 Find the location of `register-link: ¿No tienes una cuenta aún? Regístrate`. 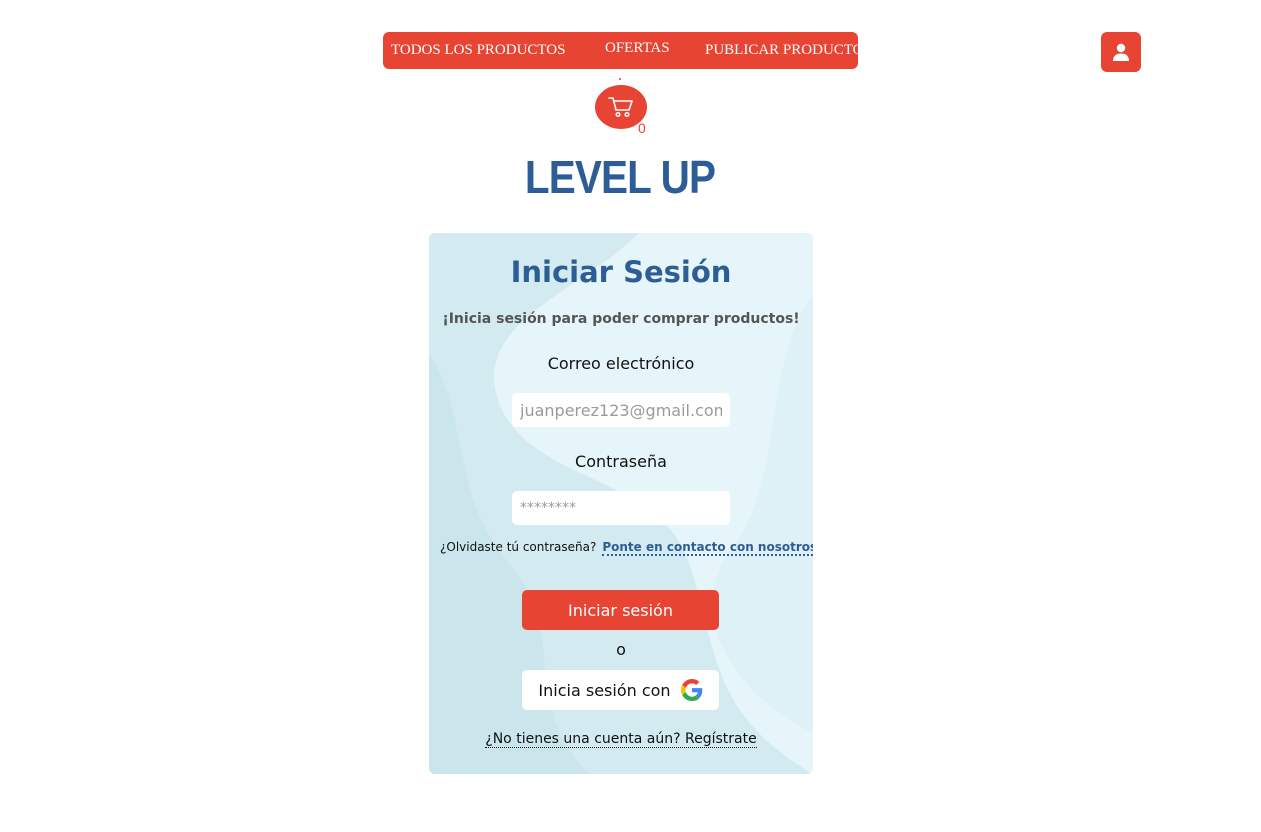

register-link: ¿No tienes una cuenta aún? Regístrate is located at coordinates (621, 739).